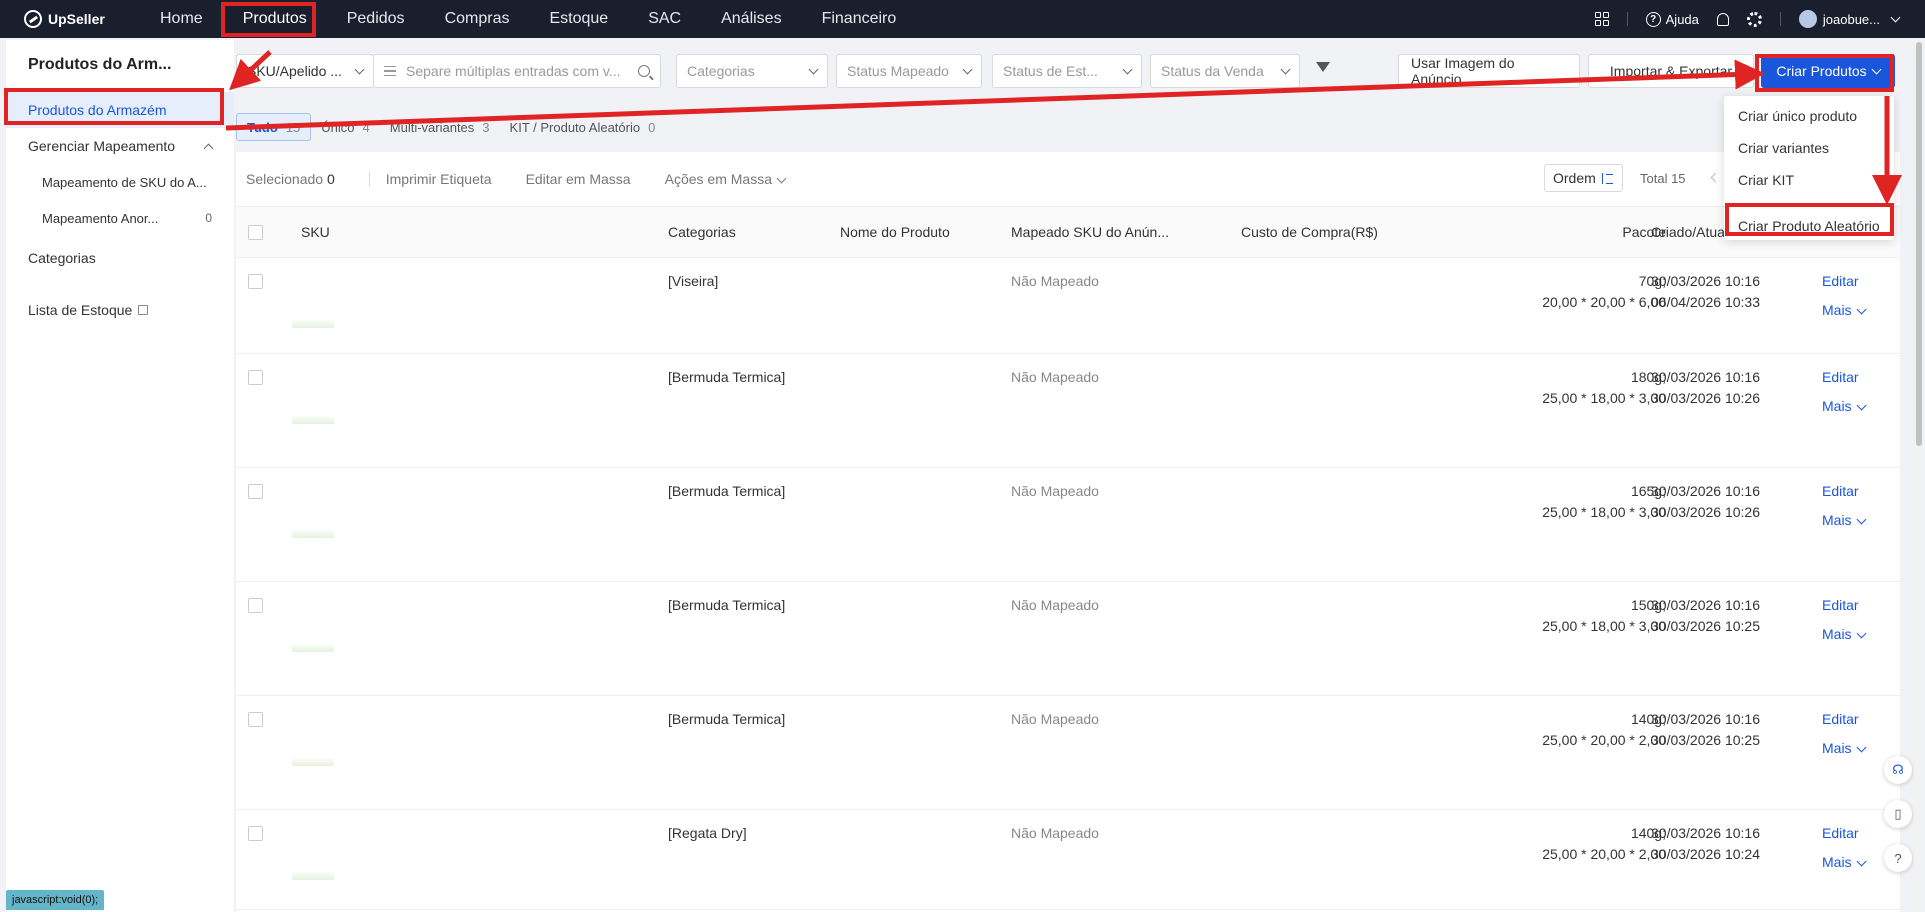  I want to click on row-dimensoes: 25,00 * 20,00 * 2,00, so click(1604, 740).